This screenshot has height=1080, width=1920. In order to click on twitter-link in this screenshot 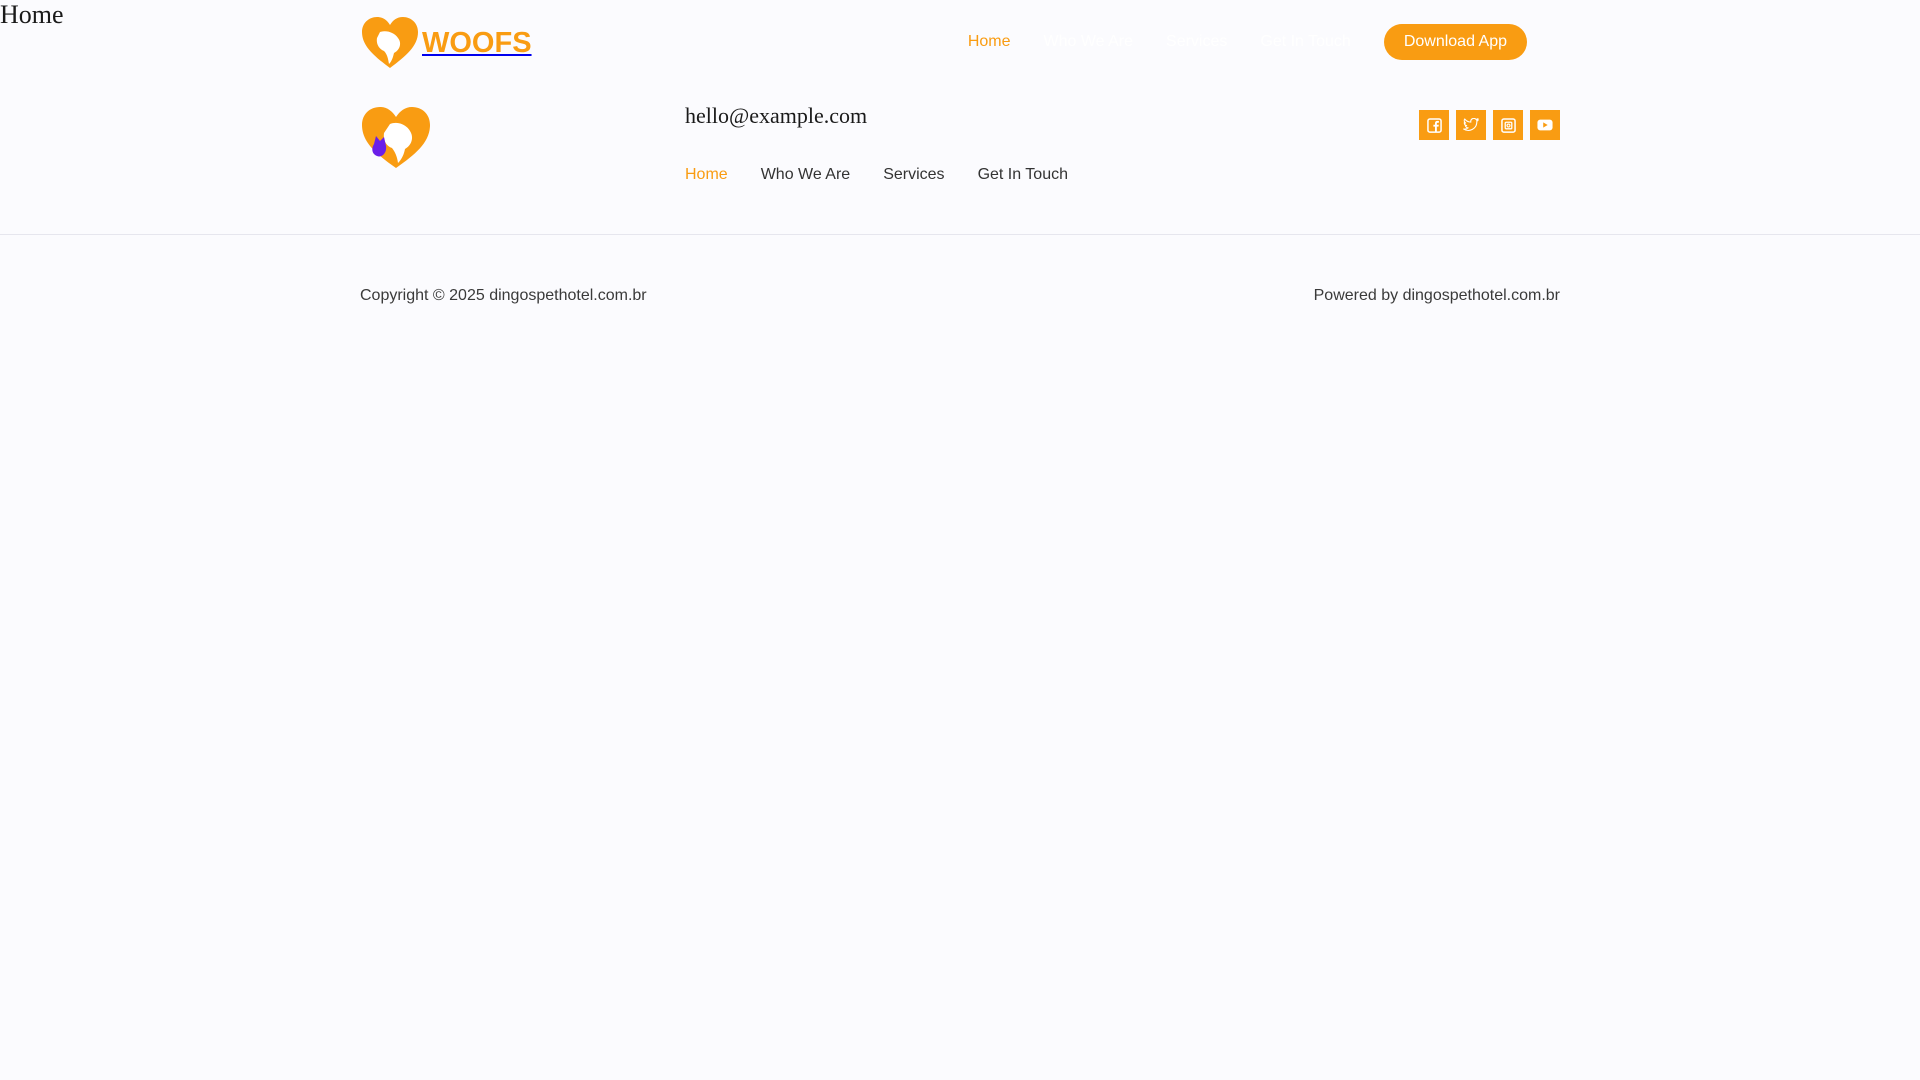, I will do `click(1471, 125)`.